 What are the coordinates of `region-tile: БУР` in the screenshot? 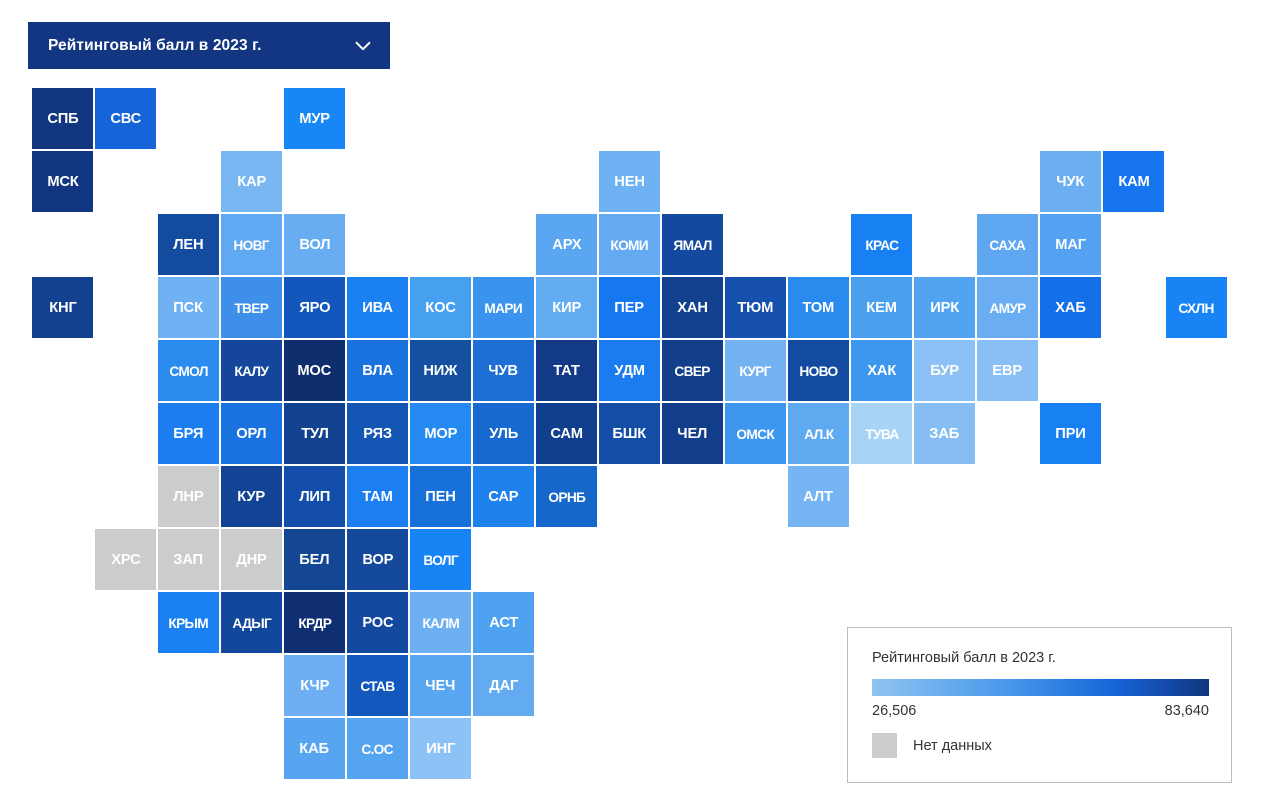 It's located at (944, 370).